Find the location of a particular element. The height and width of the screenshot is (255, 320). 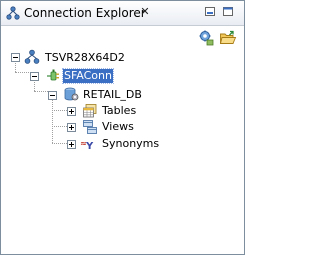

views-icon is located at coordinates (90, 127).